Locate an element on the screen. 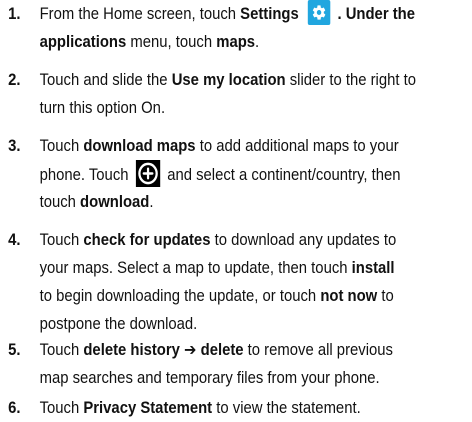 This screenshot has width=472, height=422. step-number: 4. is located at coordinates (14, 240).